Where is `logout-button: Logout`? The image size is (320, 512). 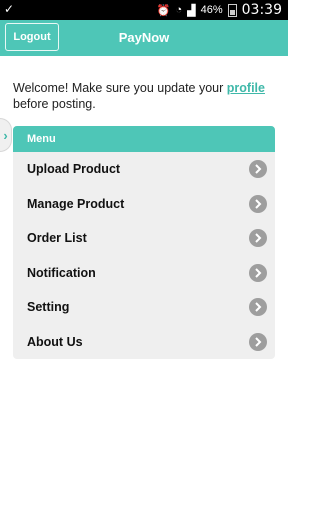
logout-button: Logout is located at coordinates (32, 37).